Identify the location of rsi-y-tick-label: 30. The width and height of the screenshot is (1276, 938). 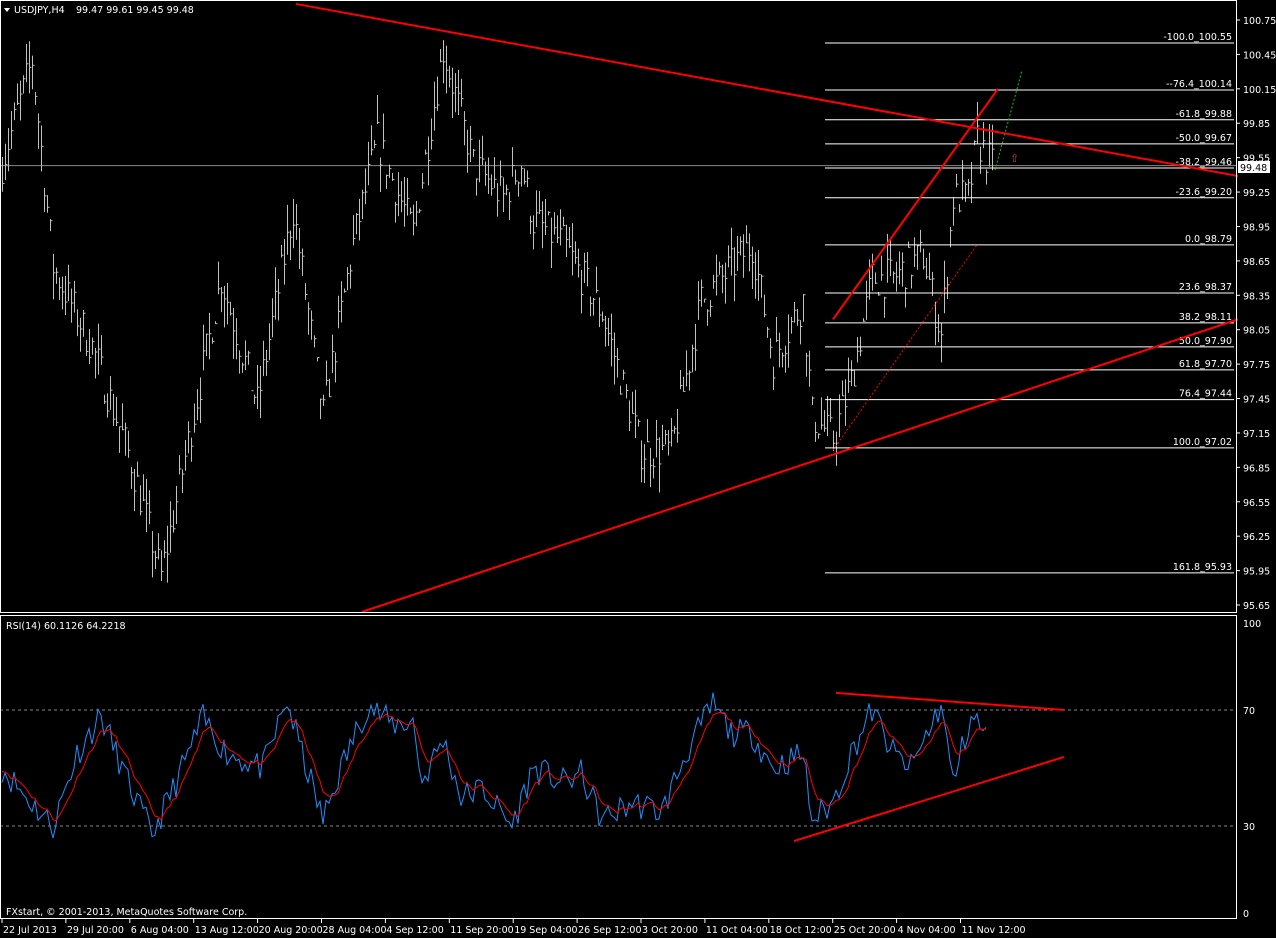
(1249, 827).